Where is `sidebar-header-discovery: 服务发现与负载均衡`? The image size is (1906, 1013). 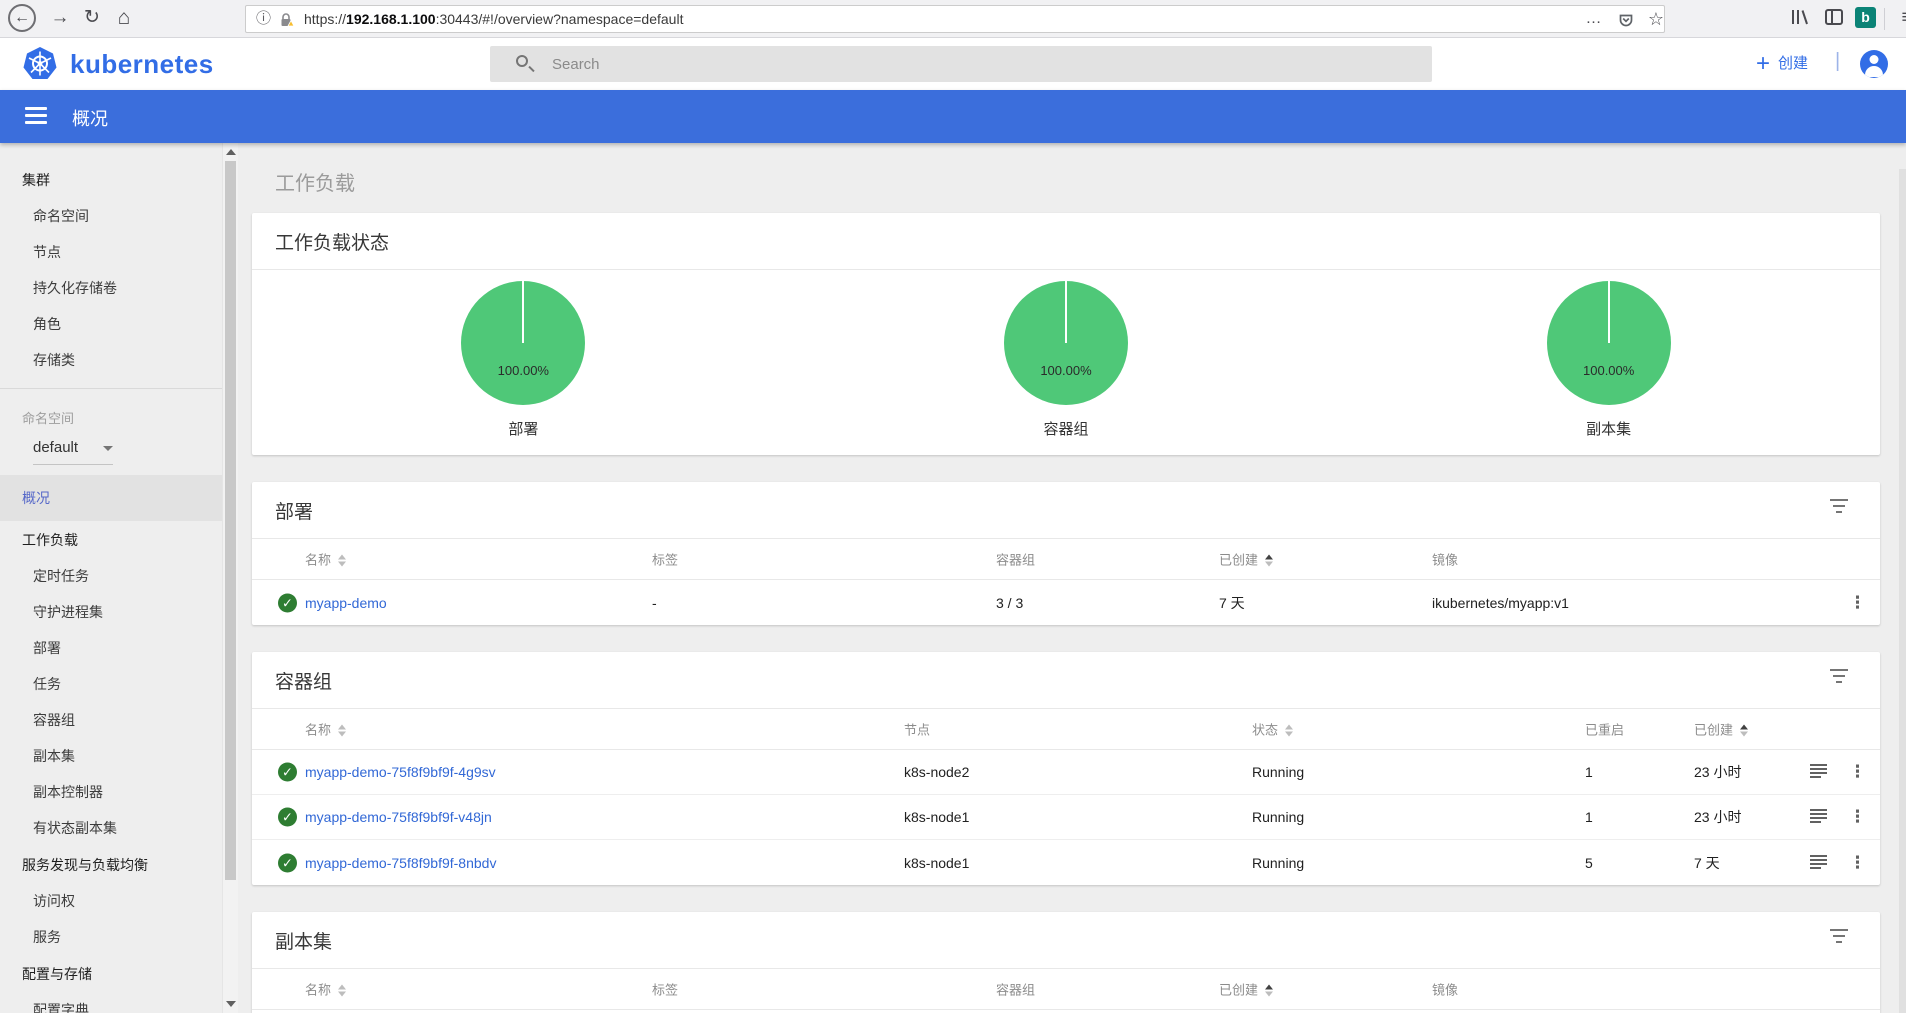 sidebar-header-discovery: 服务发现与负载均衡 is located at coordinates (111, 864).